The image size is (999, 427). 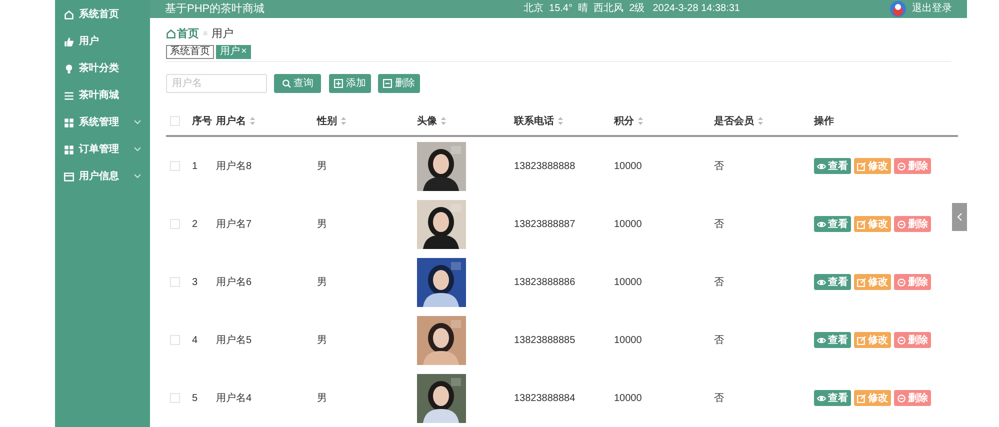 What do you see at coordinates (234, 399) in the screenshot?
I see `table-cell-text: 用户名4` at bounding box center [234, 399].